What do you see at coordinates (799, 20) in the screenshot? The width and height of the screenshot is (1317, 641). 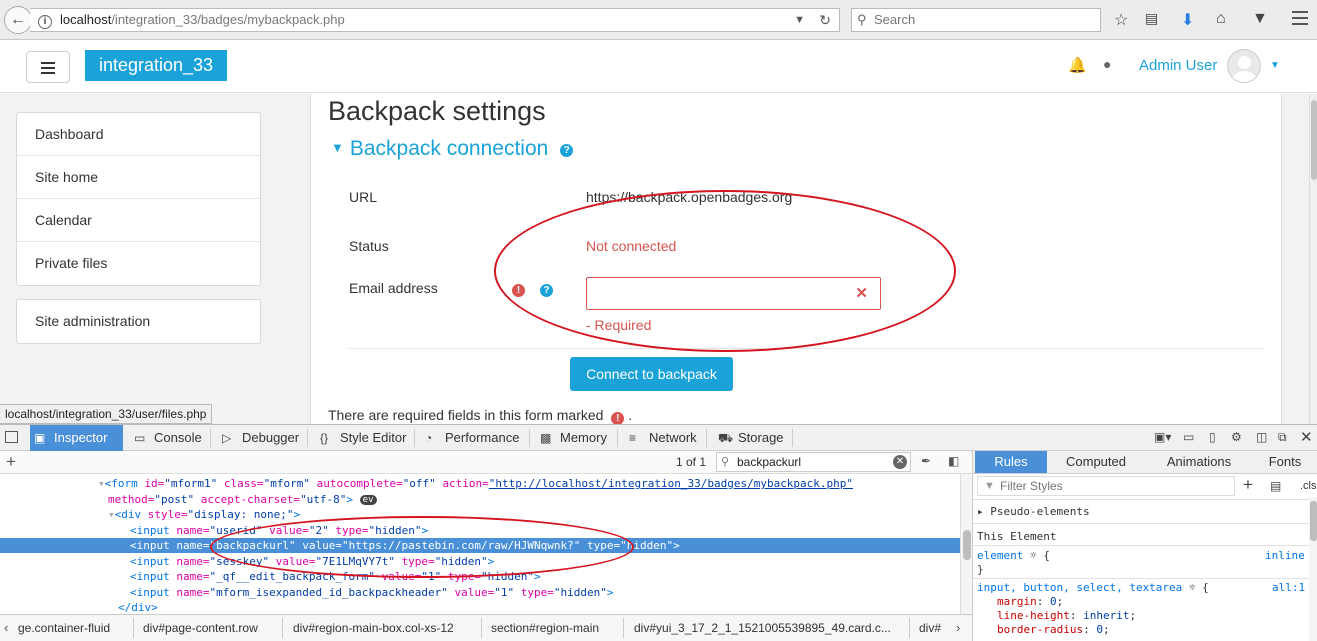 I see `url-dropdown-icon: ▼` at bounding box center [799, 20].